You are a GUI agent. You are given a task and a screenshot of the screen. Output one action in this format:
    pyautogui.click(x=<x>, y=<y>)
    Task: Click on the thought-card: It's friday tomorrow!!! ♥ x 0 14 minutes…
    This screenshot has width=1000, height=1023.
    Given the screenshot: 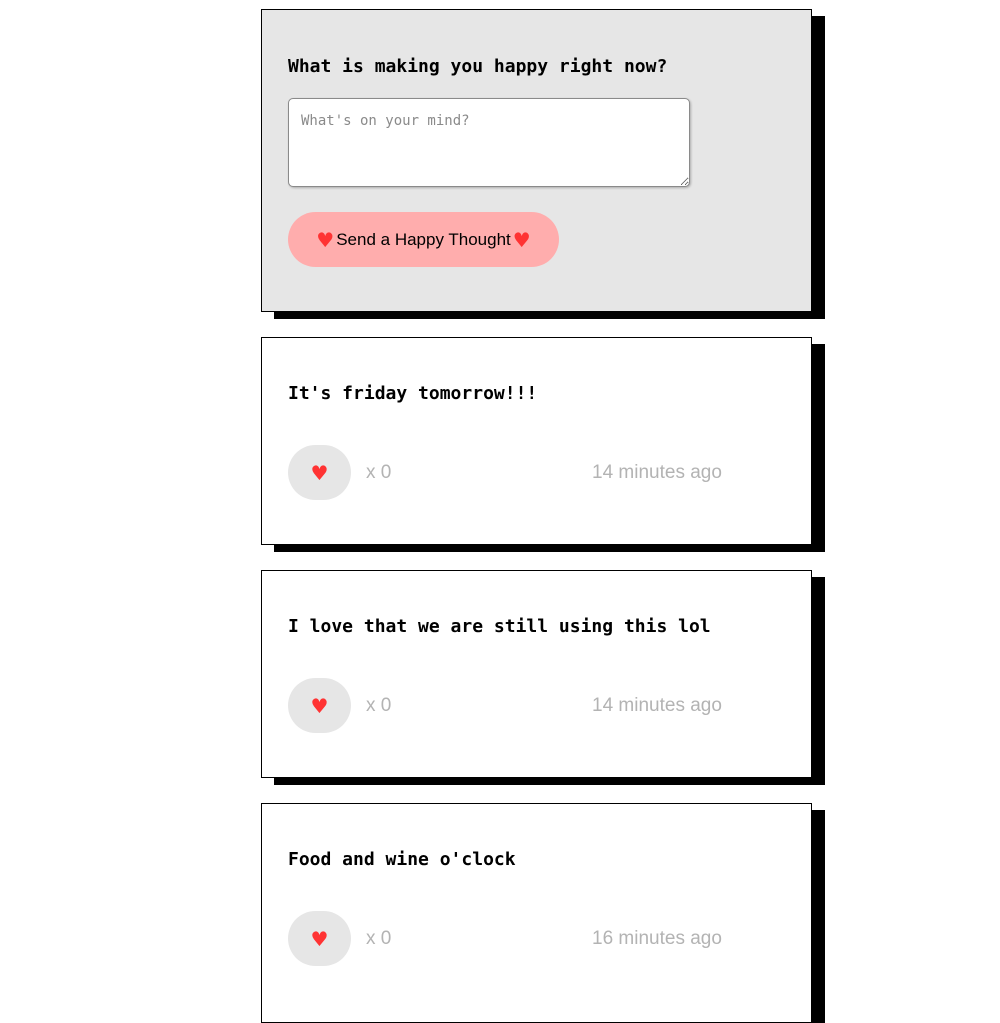 What is the action you would take?
    pyautogui.click(x=536, y=441)
    